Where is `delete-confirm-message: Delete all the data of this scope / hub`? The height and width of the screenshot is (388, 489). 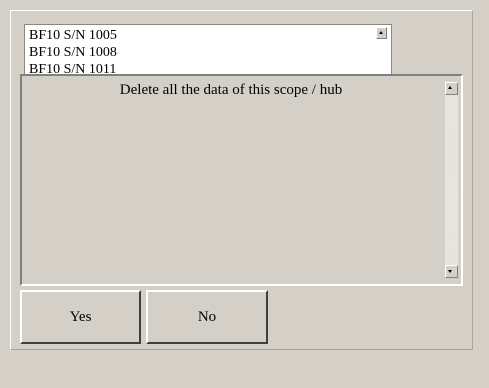 delete-confirm-message: Delete all the data of this scope / hub is located at coordinates (231, 90).